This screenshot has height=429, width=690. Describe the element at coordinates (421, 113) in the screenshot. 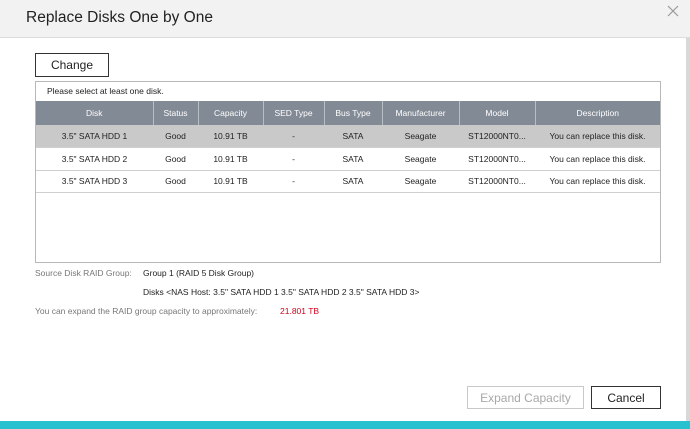

I see `column-header-manufacturer: Manufacturer` at that location.